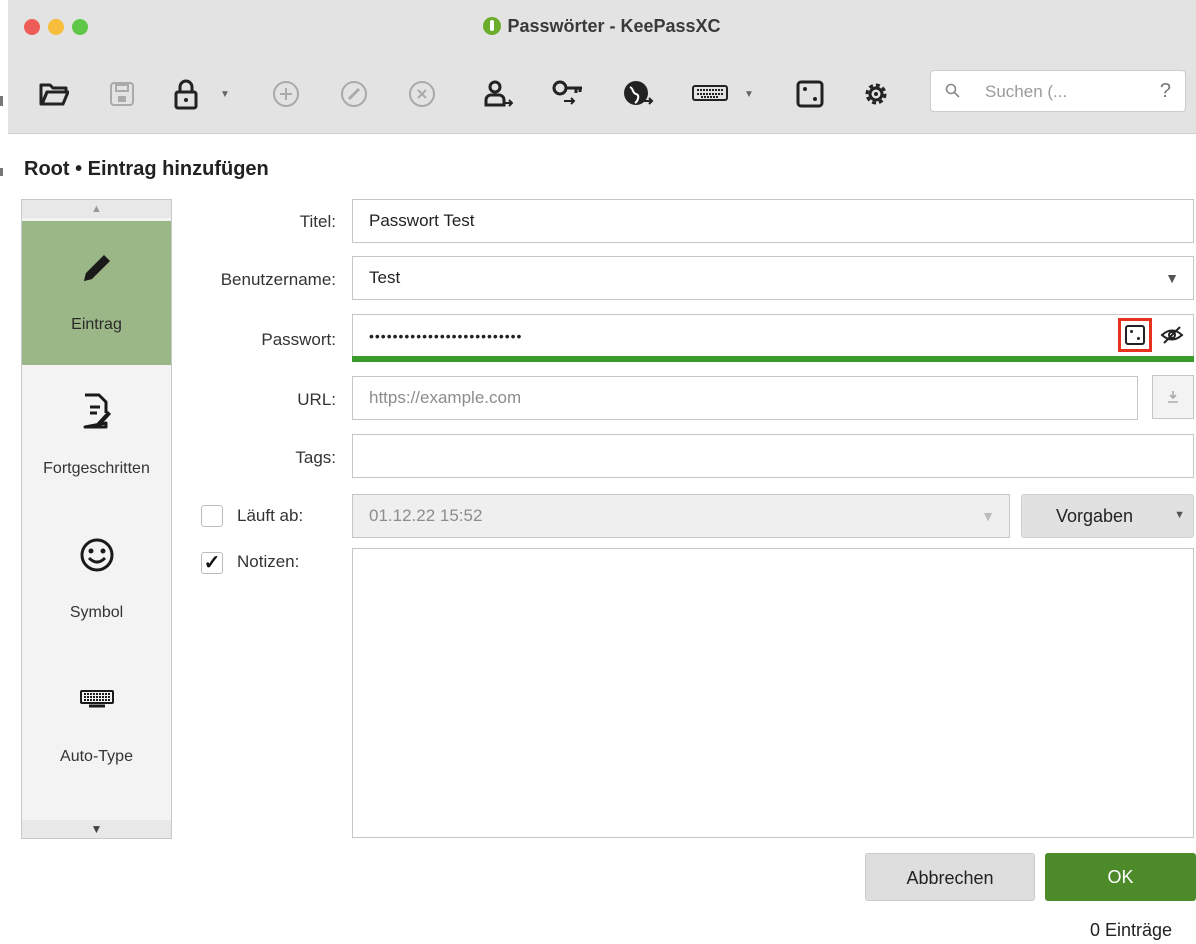 The width and height of the screenshot is (1196, 944). I want to click on save-database-icon, so click(122, 94).